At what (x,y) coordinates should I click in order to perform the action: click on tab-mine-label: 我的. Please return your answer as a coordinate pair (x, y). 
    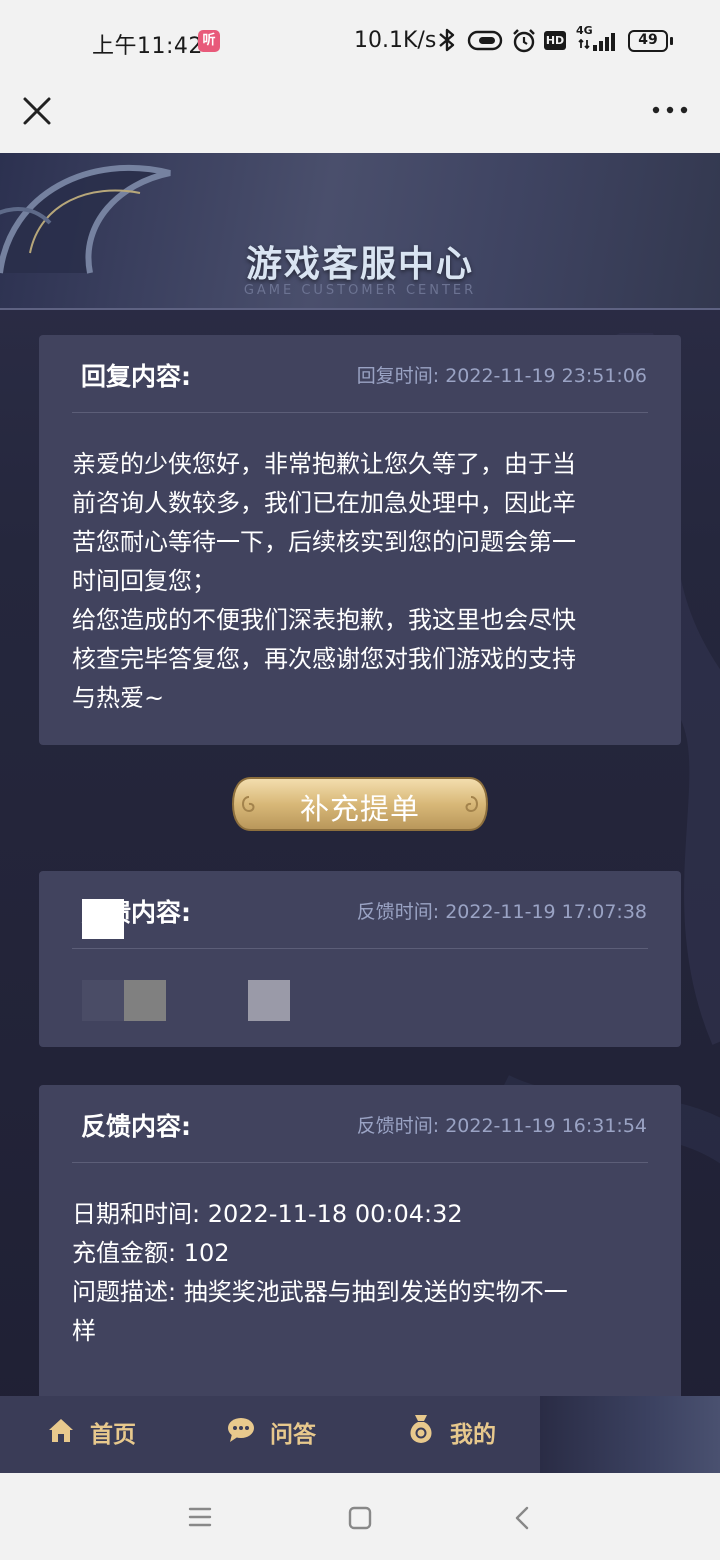
    Looking at the image, I should click on (473, 1435).